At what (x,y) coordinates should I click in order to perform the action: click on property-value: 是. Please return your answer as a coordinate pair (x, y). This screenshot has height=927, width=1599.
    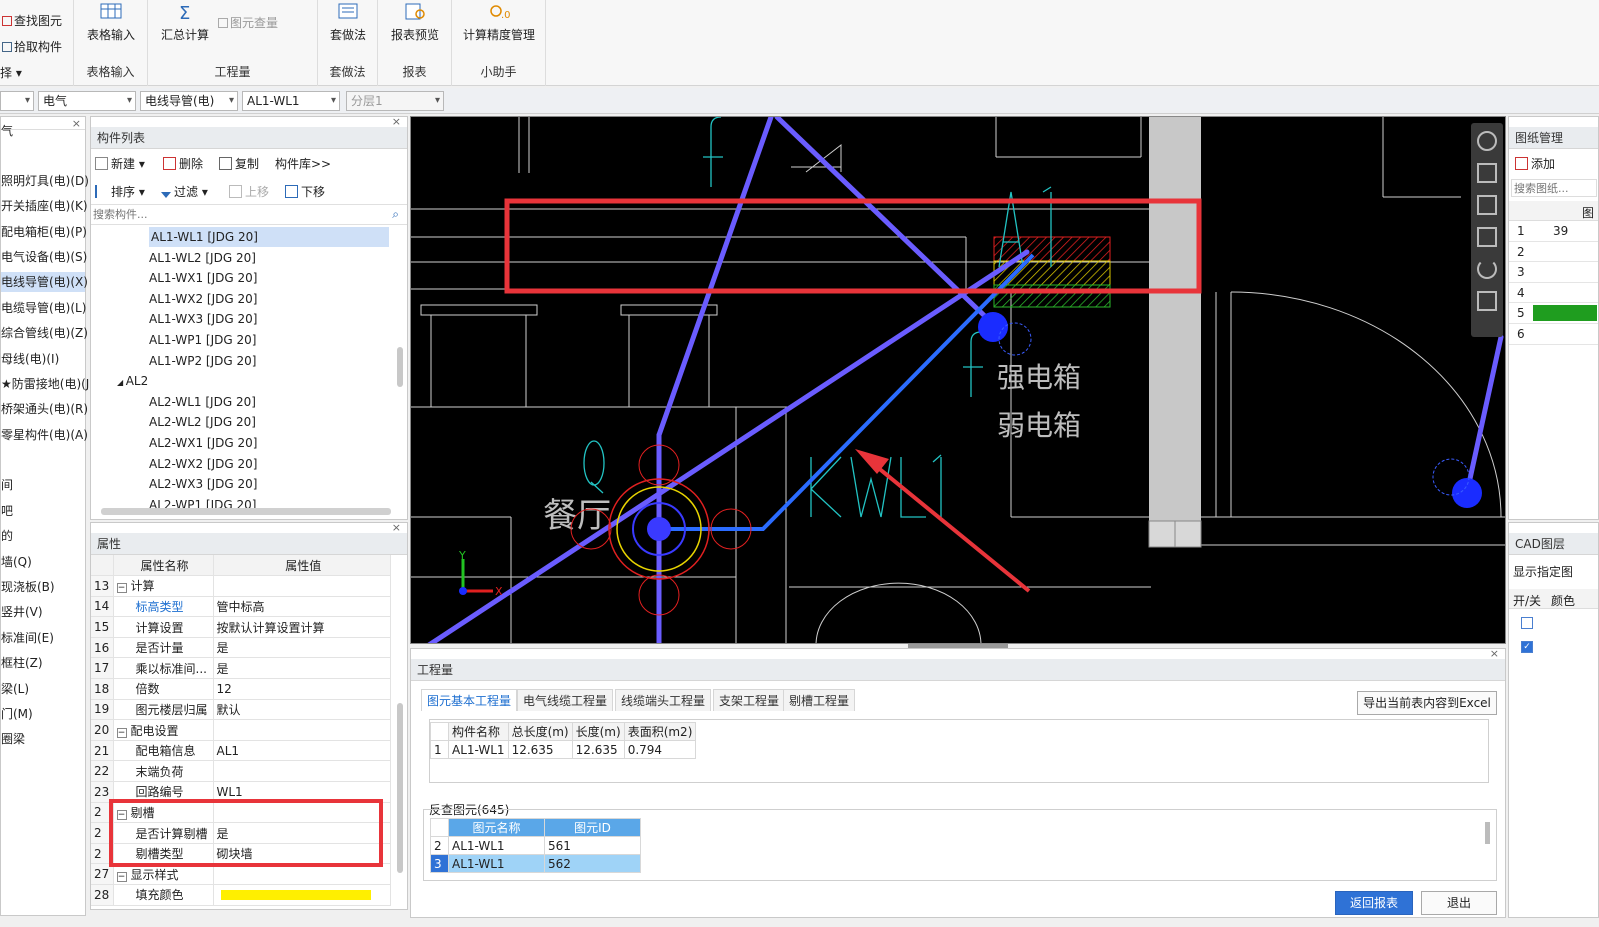
    Looking at the image, I should click on (302, 648).